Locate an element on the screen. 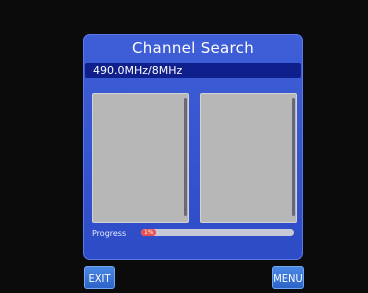 Image resolution: width=368 pixels, height=293 pixels. menu-button: MENU is located at coordinates (288, 277).